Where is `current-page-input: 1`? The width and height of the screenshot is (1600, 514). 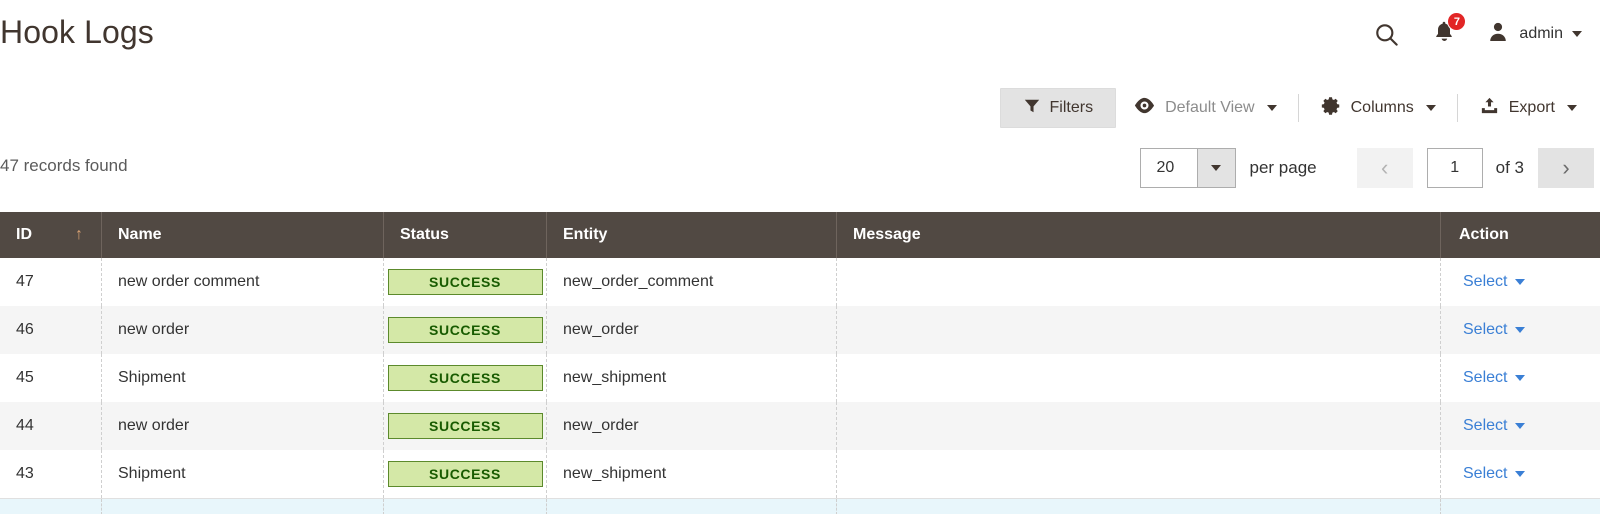
current-page-input: 1 is located at coordinates (1454, 168).